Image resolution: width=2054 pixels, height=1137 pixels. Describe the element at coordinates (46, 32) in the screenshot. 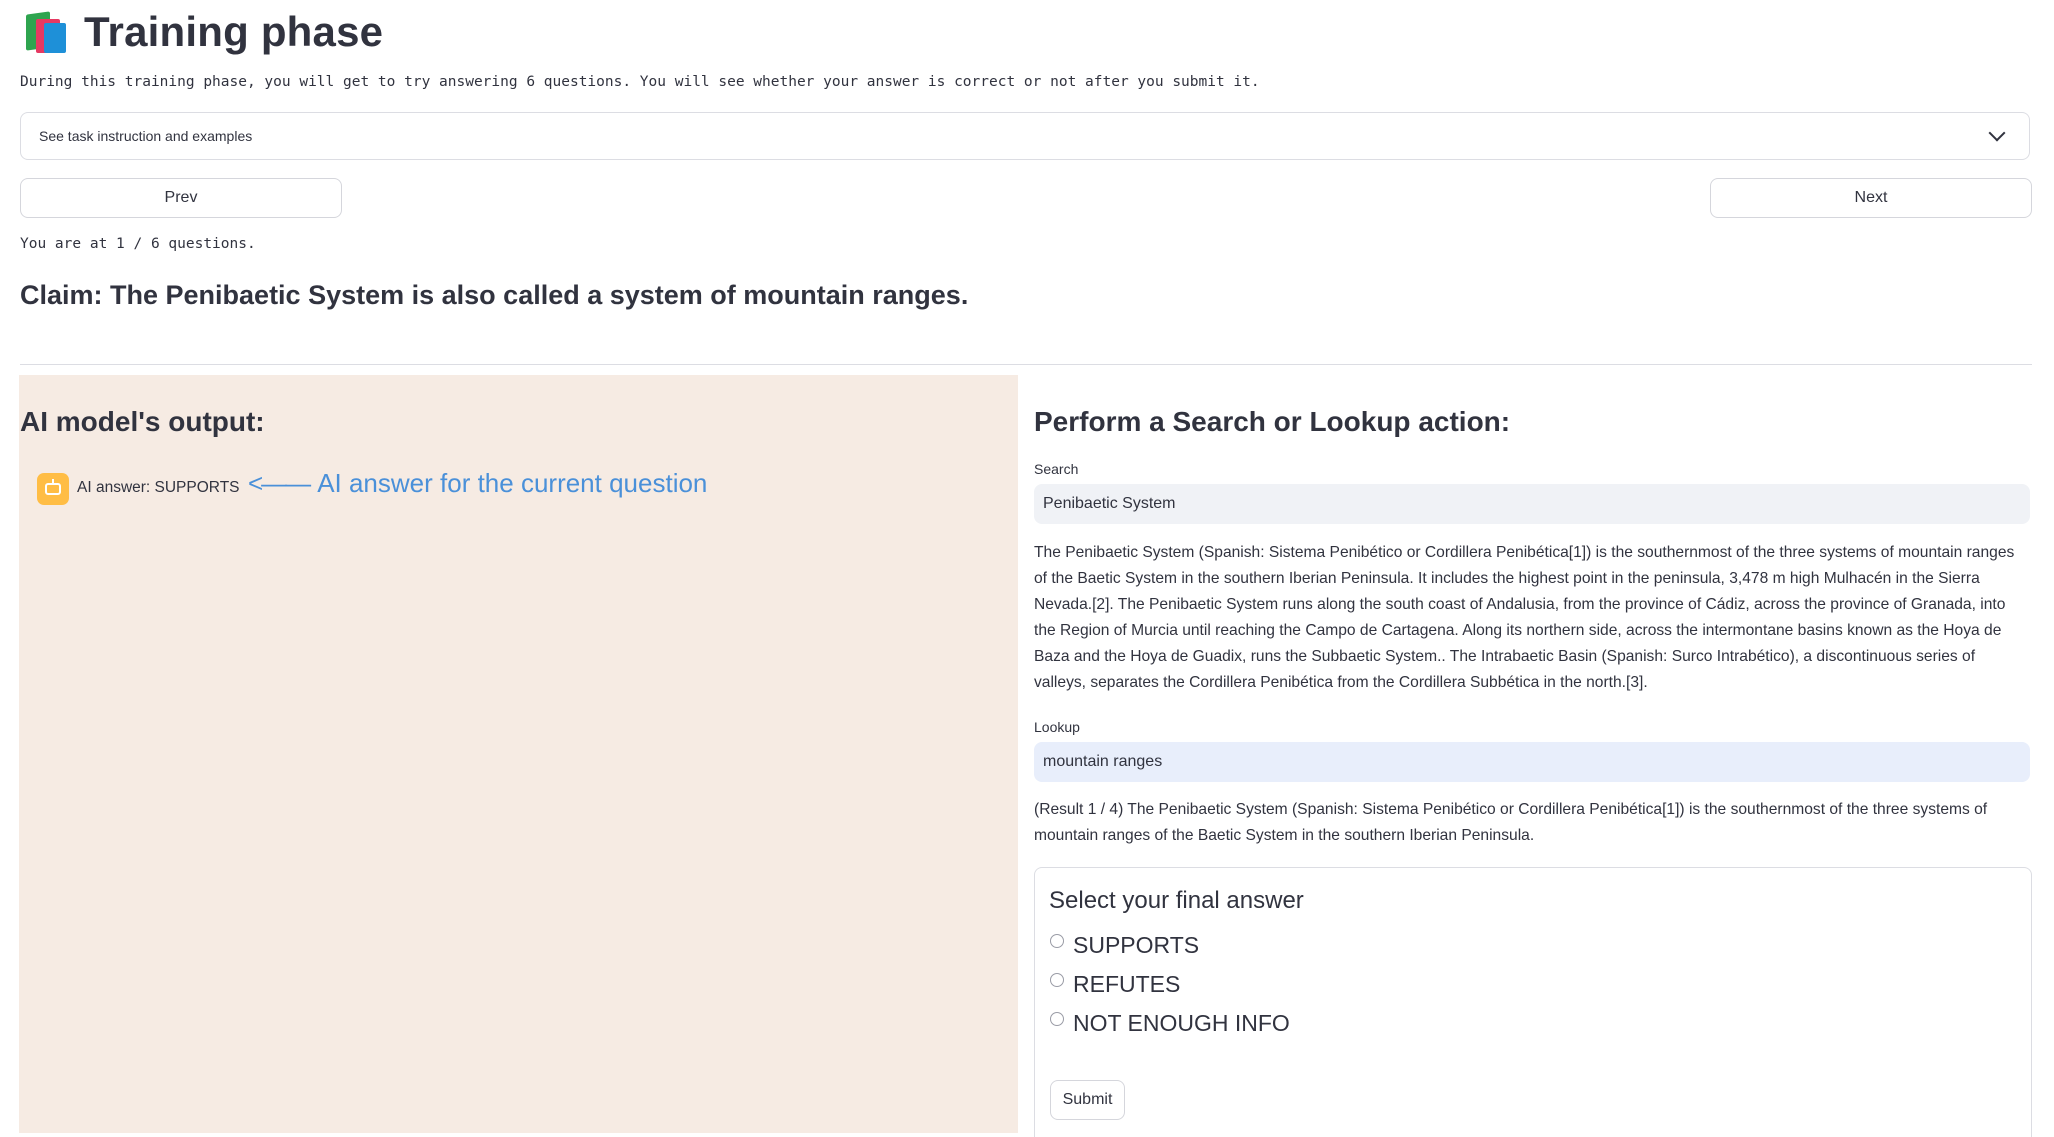

I see `books-icon` at that location.